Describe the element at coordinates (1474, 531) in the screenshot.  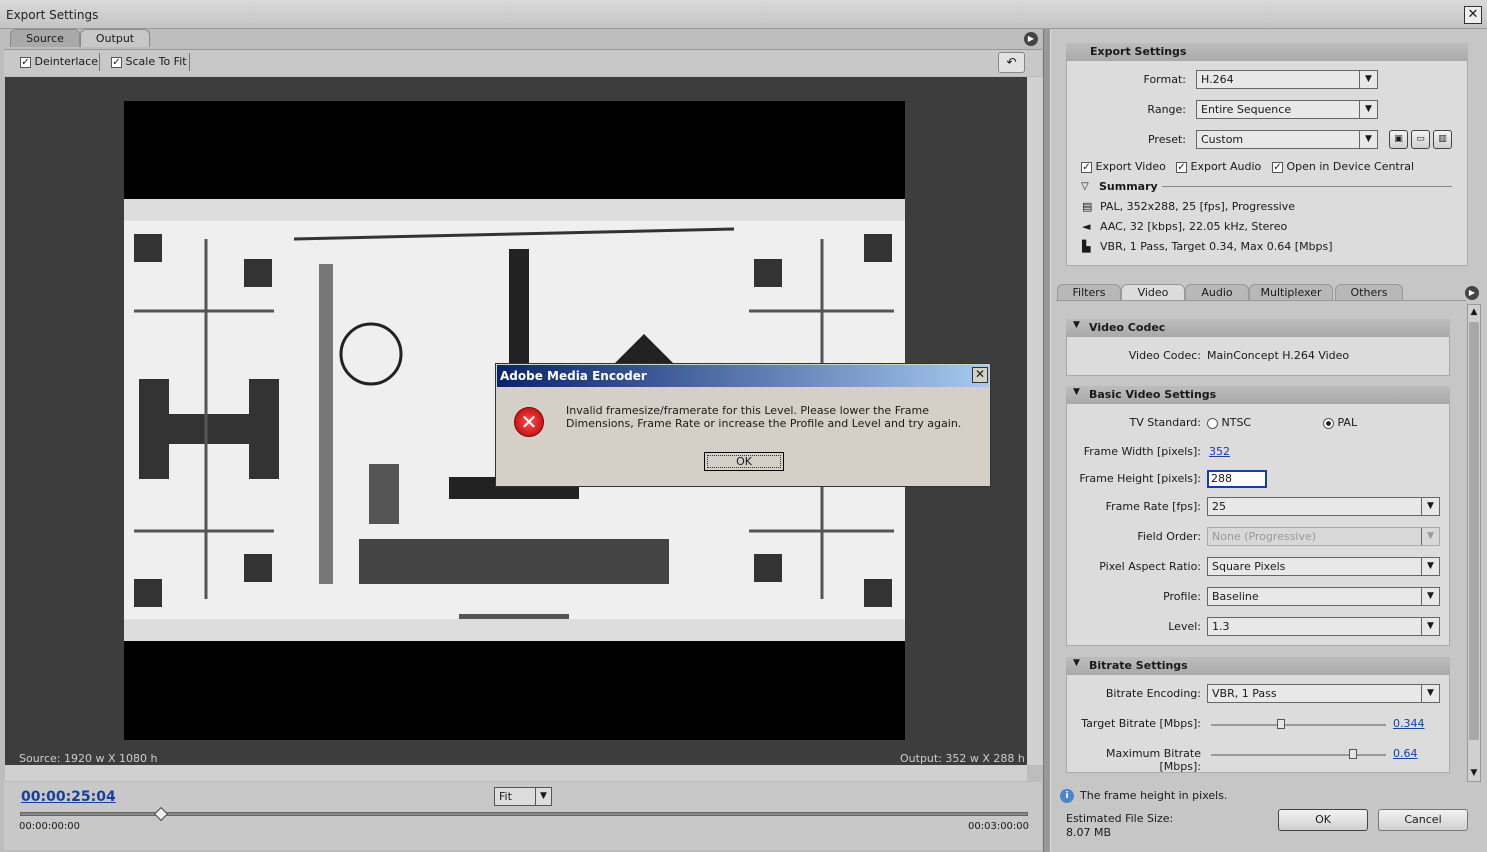
I see `scroll-thumb` at that location.